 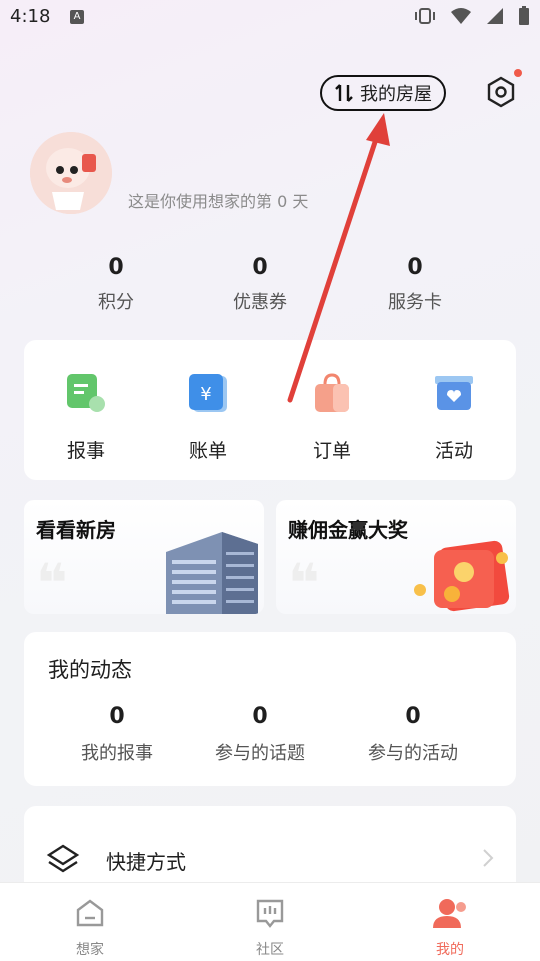 I want to click on layers-icon, so click(x=63, y=858).